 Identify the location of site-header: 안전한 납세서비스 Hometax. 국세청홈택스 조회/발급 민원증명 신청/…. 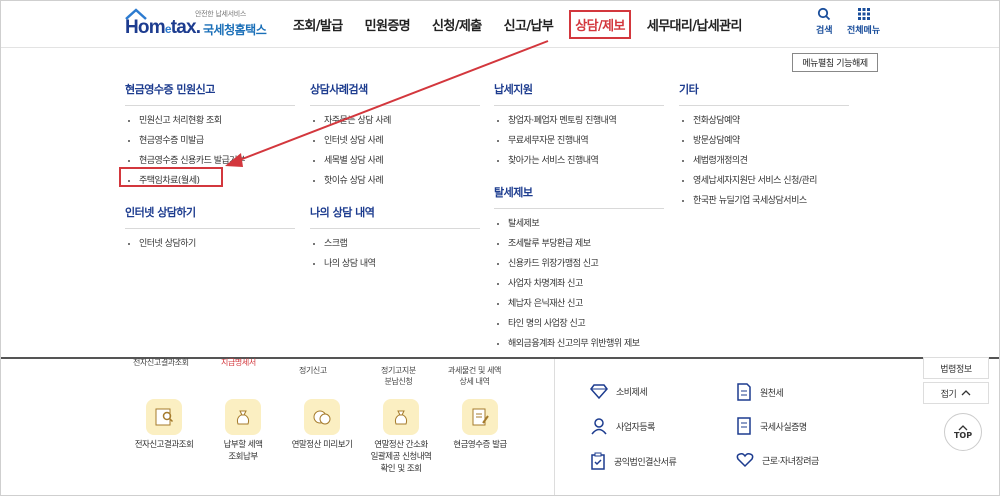
(500, 24).